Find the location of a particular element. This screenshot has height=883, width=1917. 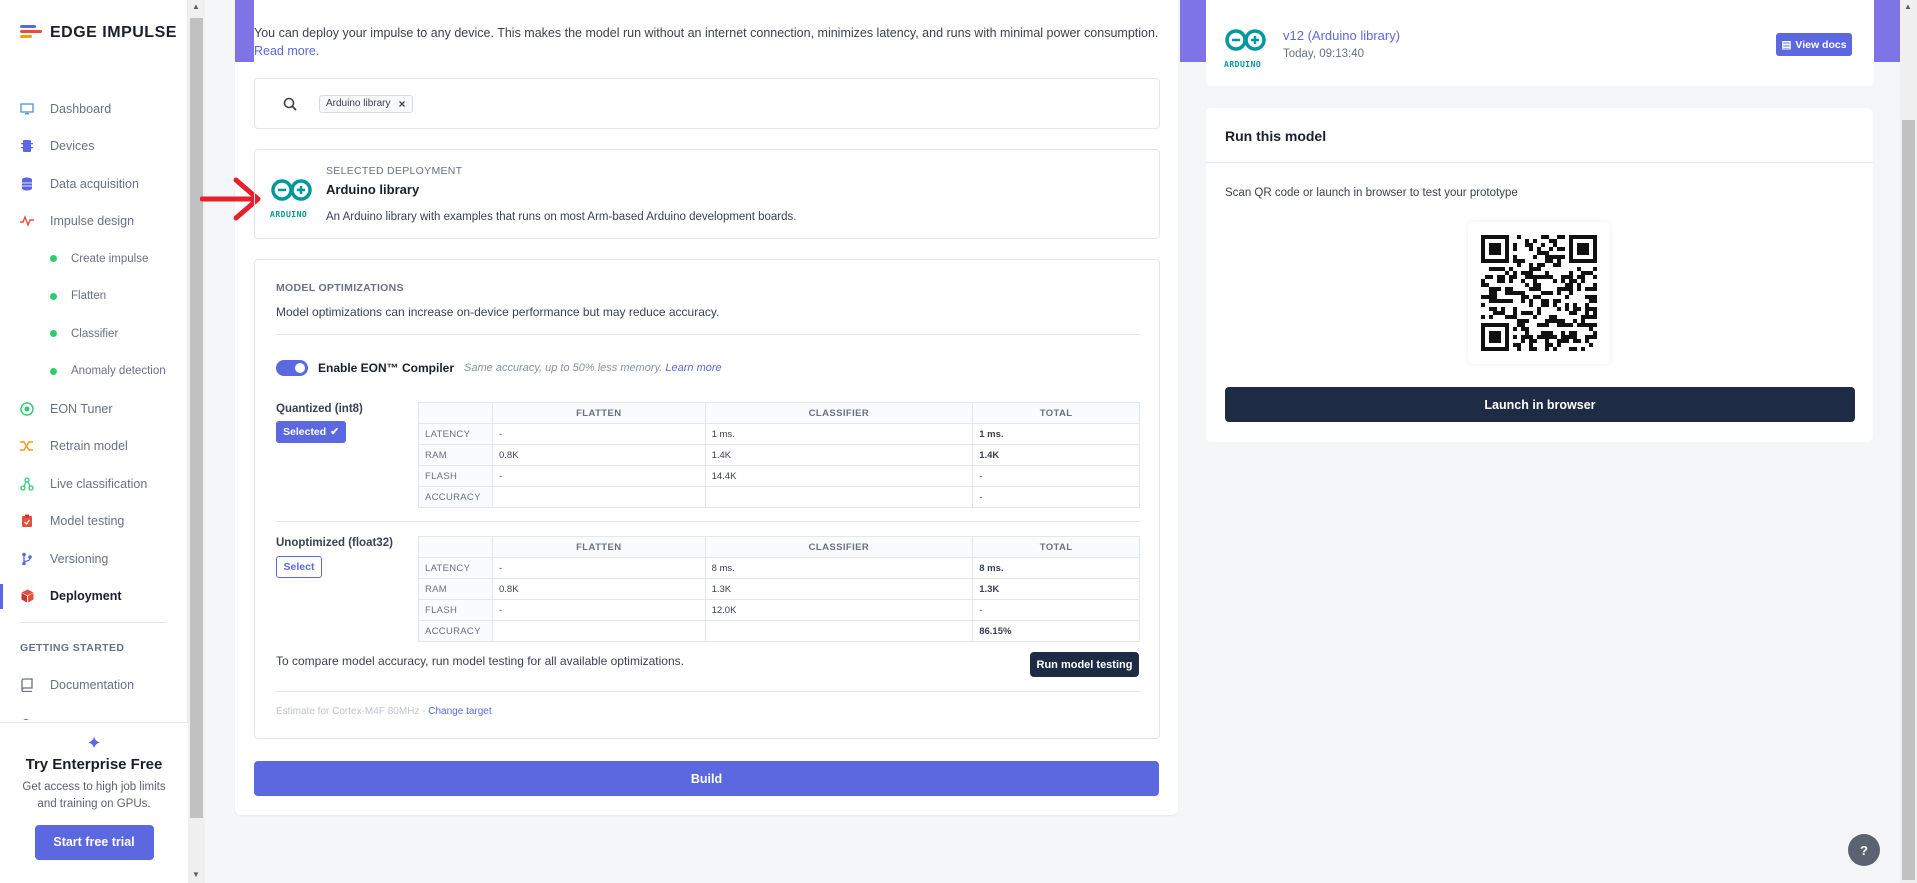

run-model-testing-button: Run model testing is located at coordinates (1084, 664).